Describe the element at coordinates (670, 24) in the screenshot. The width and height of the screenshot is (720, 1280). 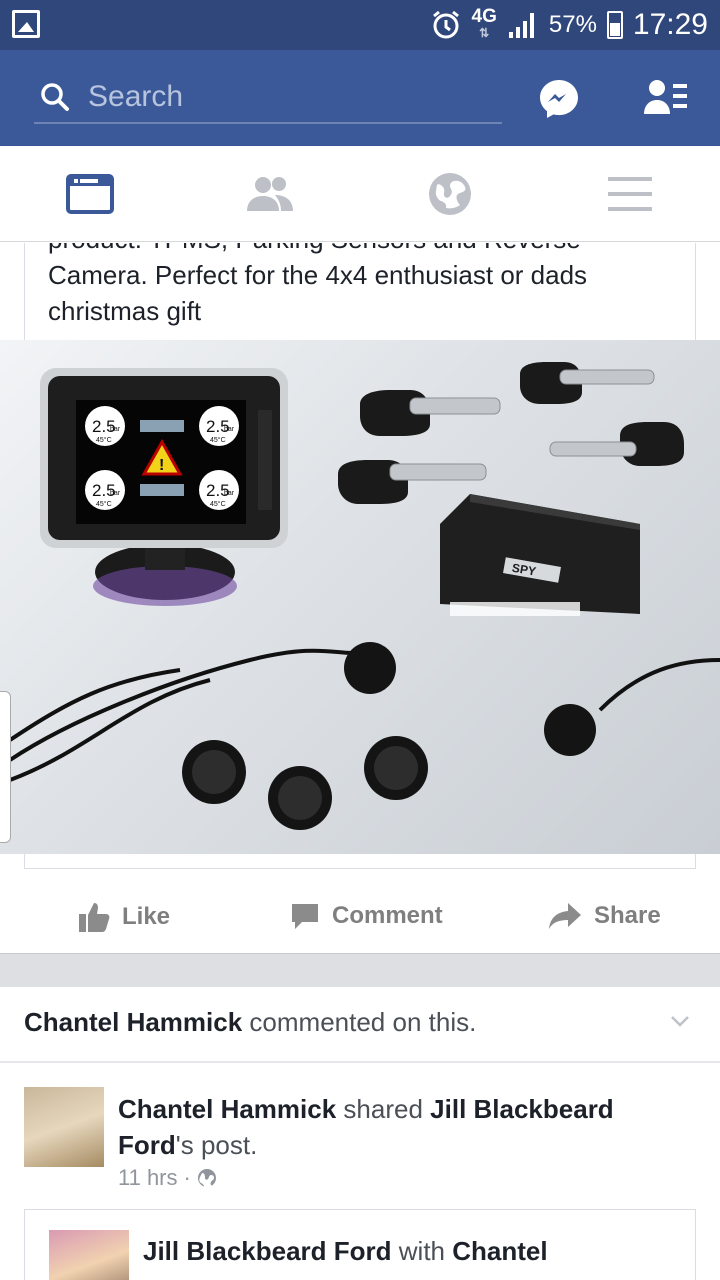
I see `clock: 17:29` at that location.